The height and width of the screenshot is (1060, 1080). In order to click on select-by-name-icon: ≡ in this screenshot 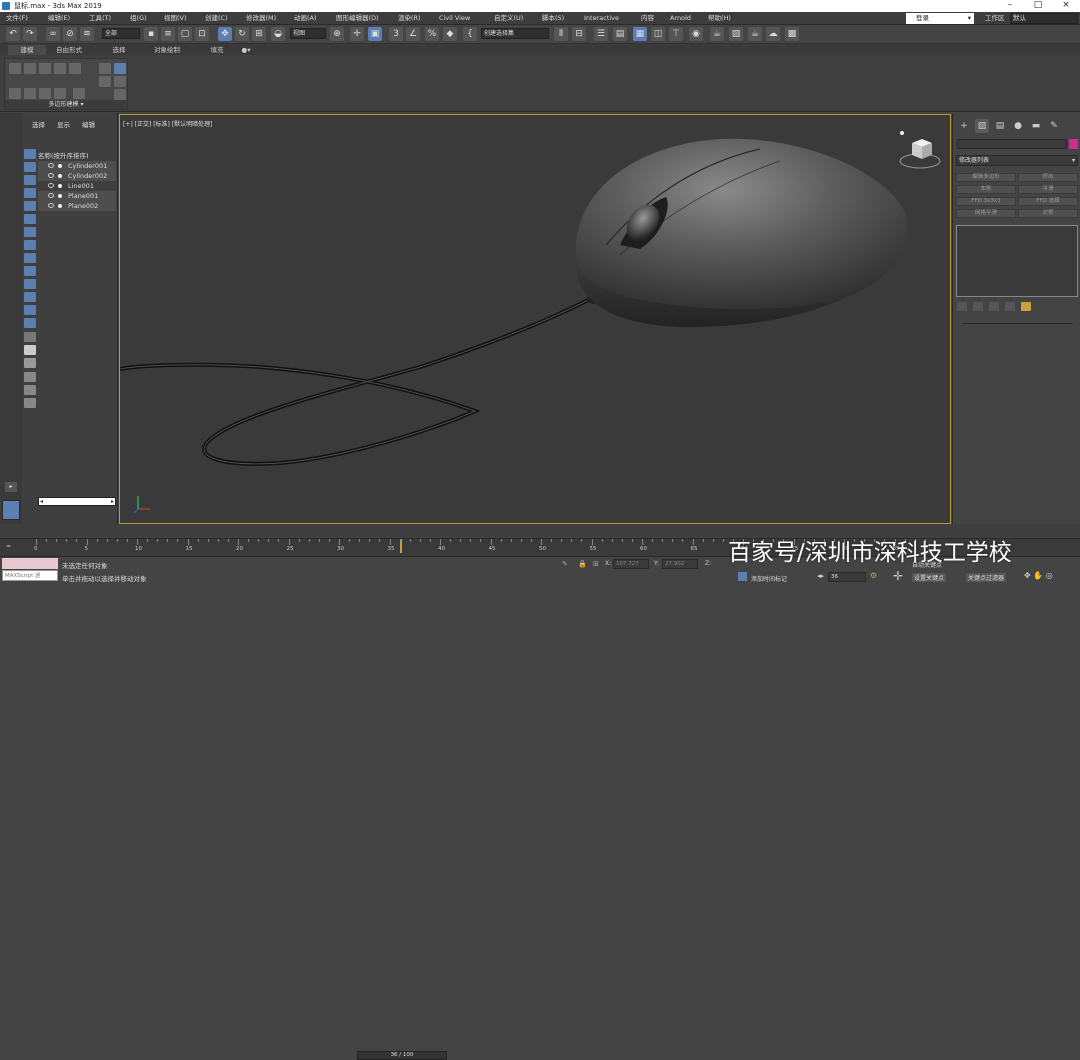, I will do `click(168, 34)`.